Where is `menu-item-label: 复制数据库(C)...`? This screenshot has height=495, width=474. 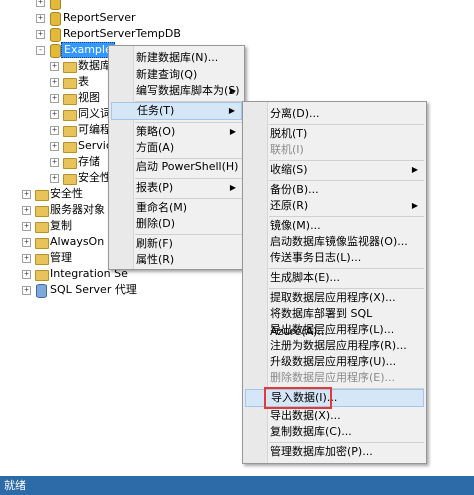 menu-item-label: 复制数据库(C)... is located at coordinates (311, 431).